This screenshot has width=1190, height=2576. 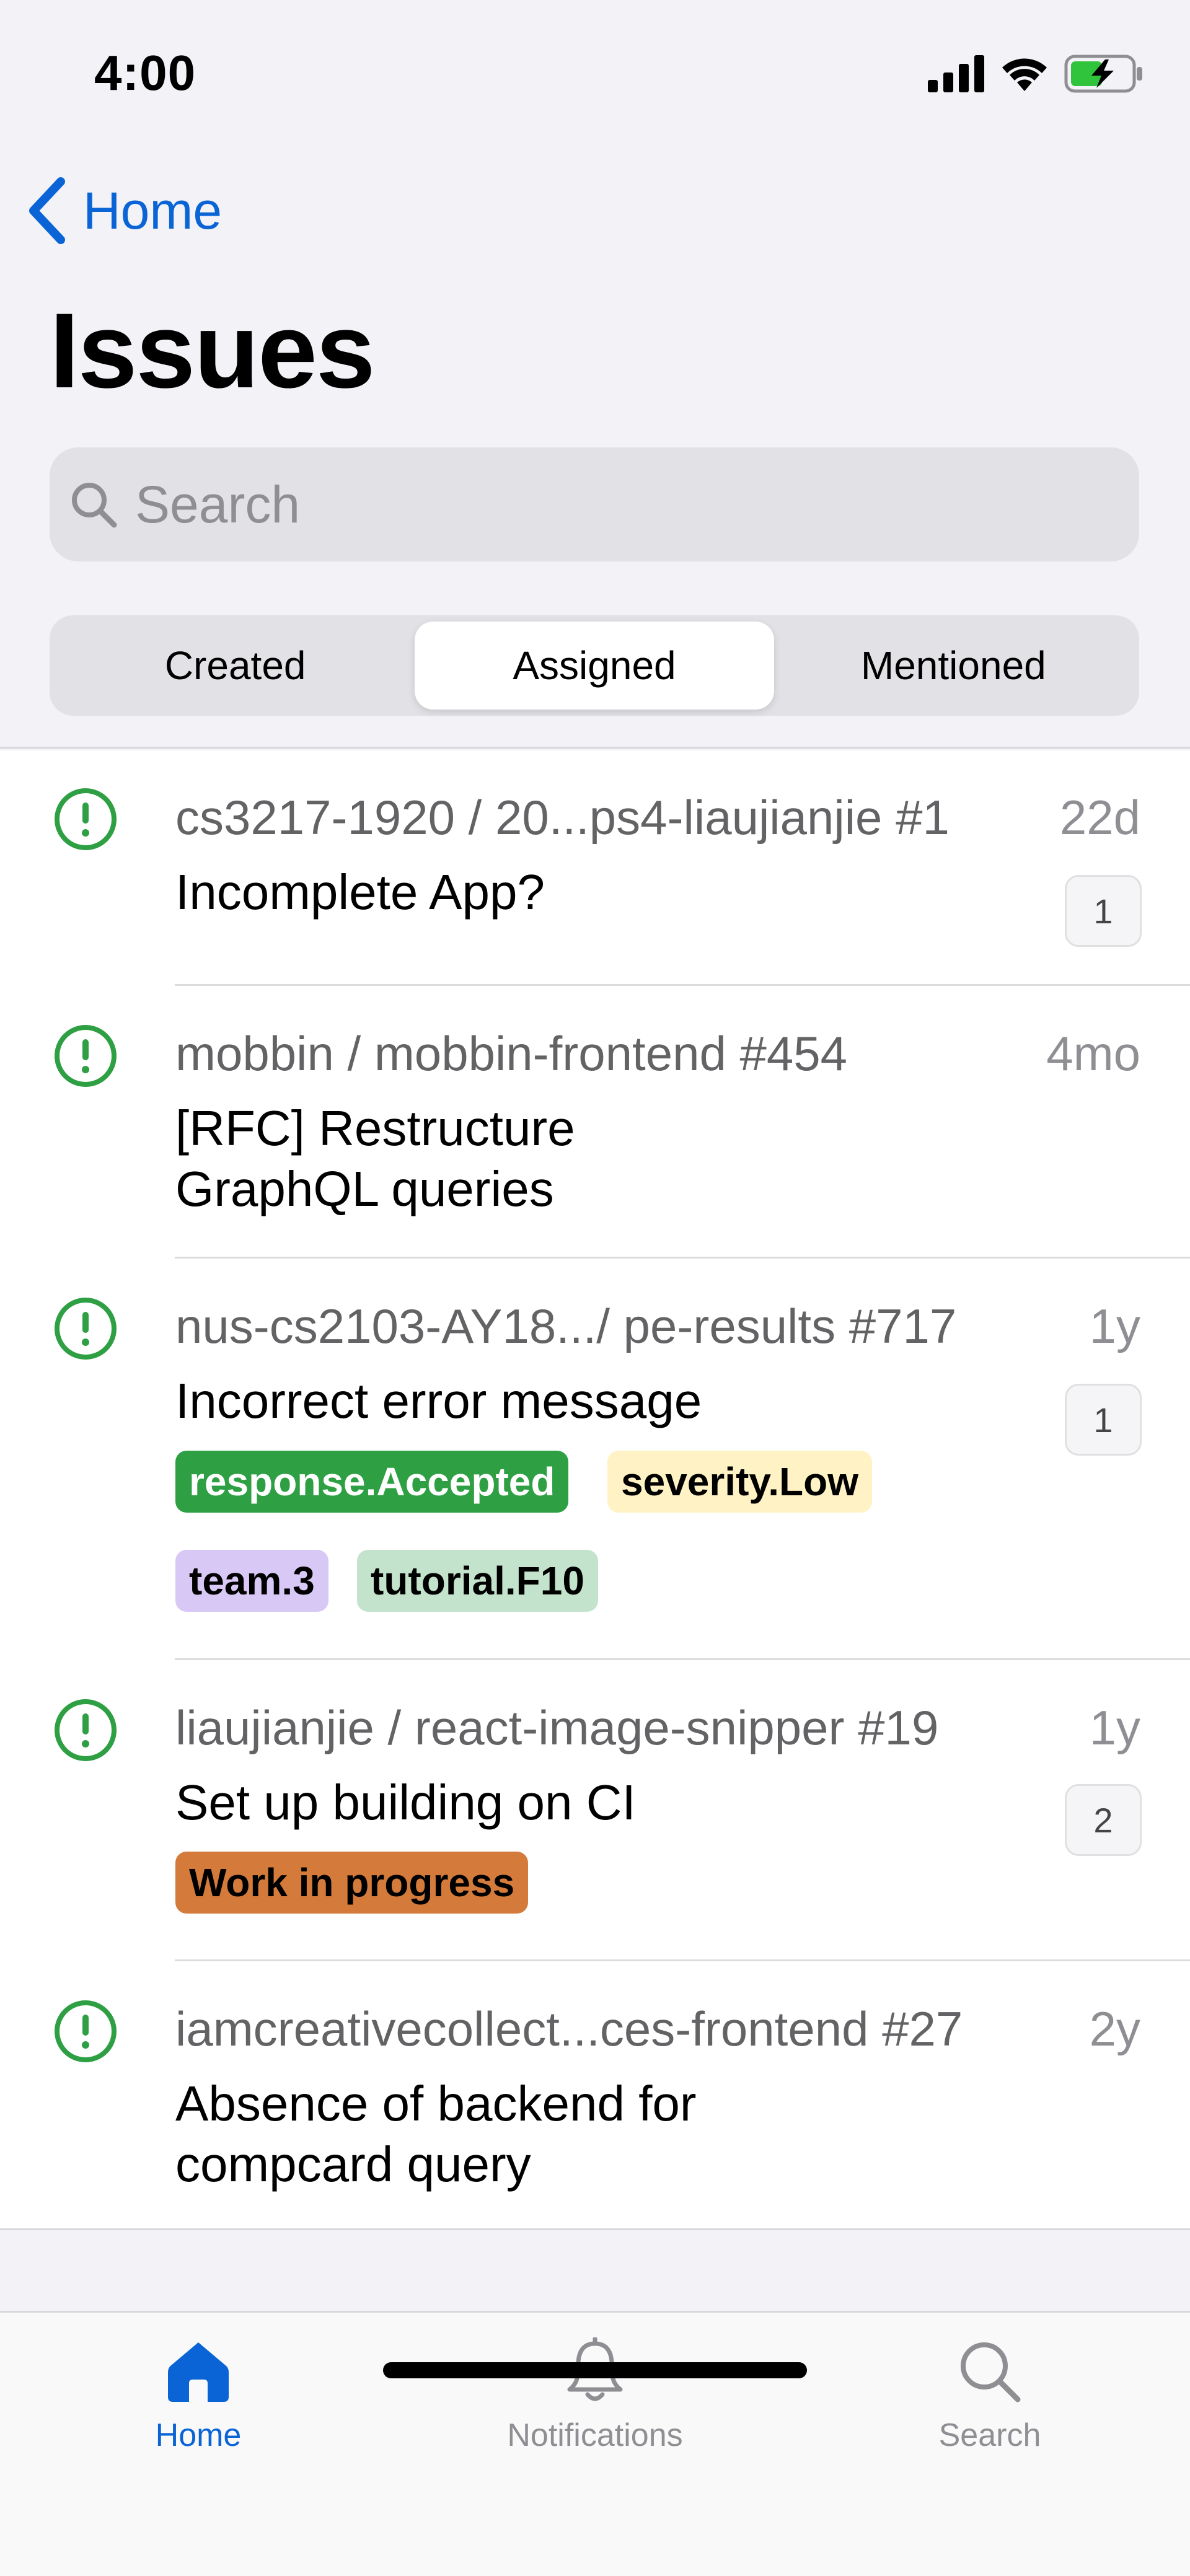 I want to click on back-button: Home, so click(x=123, y=211).